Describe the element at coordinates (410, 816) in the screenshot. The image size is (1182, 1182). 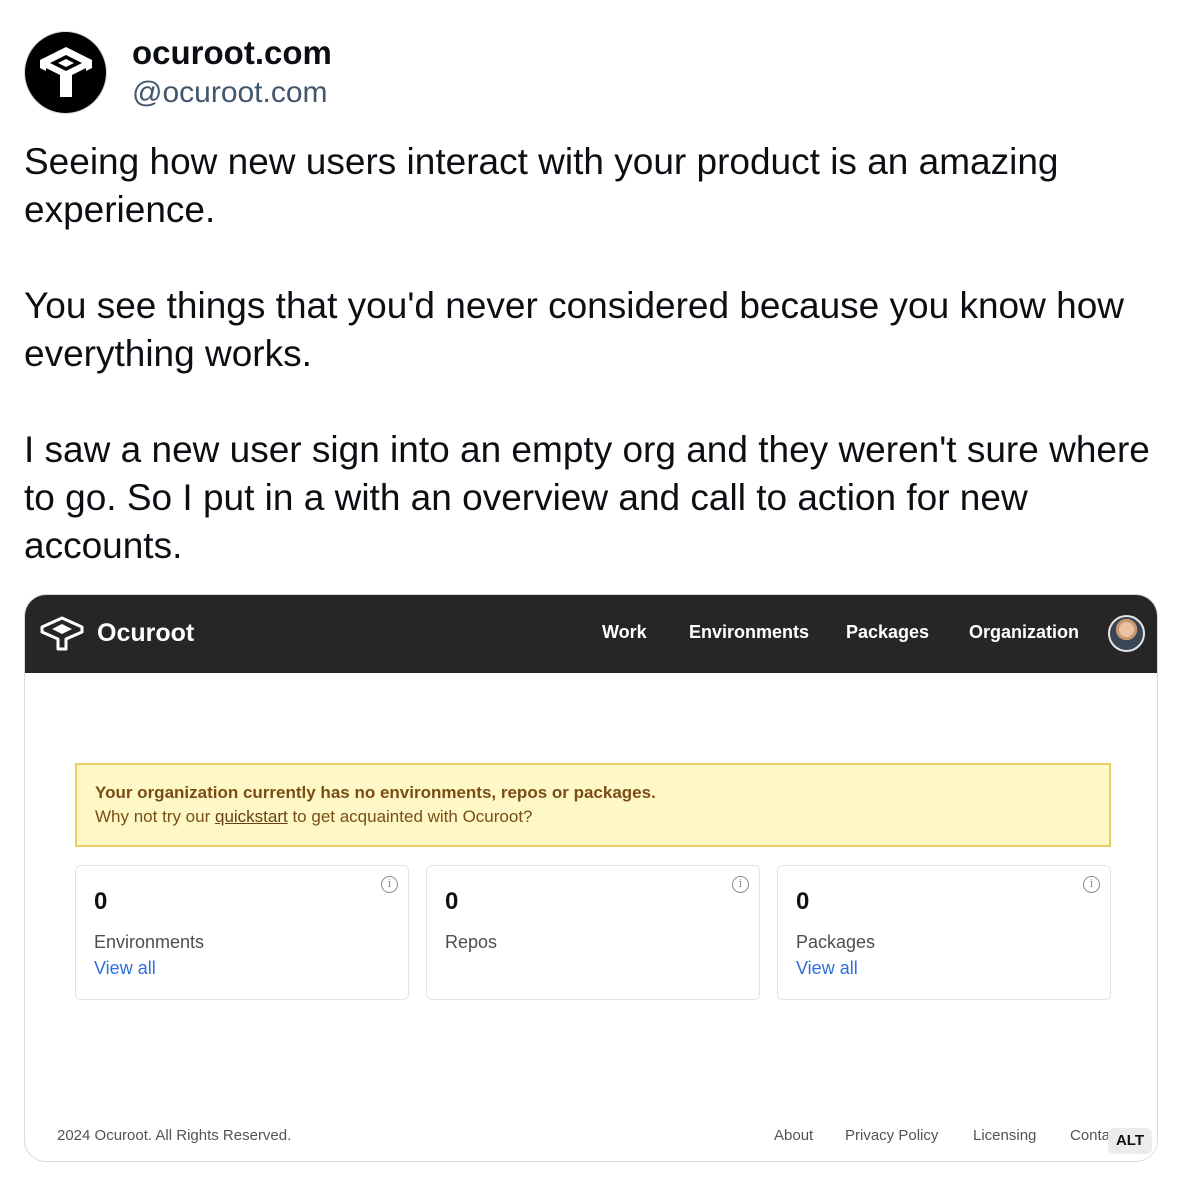
I see `alert-suffix: to get acquainted with Ocuroot?` at that location.